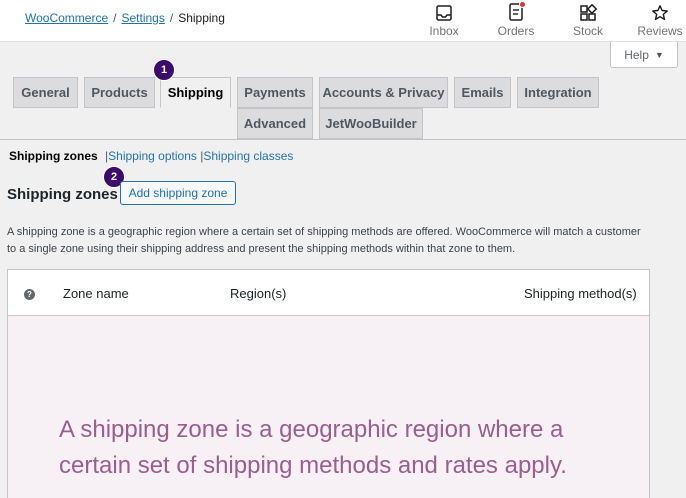 The height and width of the screenshot is (498, 686). What do you see at coordinates (45, 92) in the screenshot?
I see `tab-general: General` at bounding box center [45, 92].